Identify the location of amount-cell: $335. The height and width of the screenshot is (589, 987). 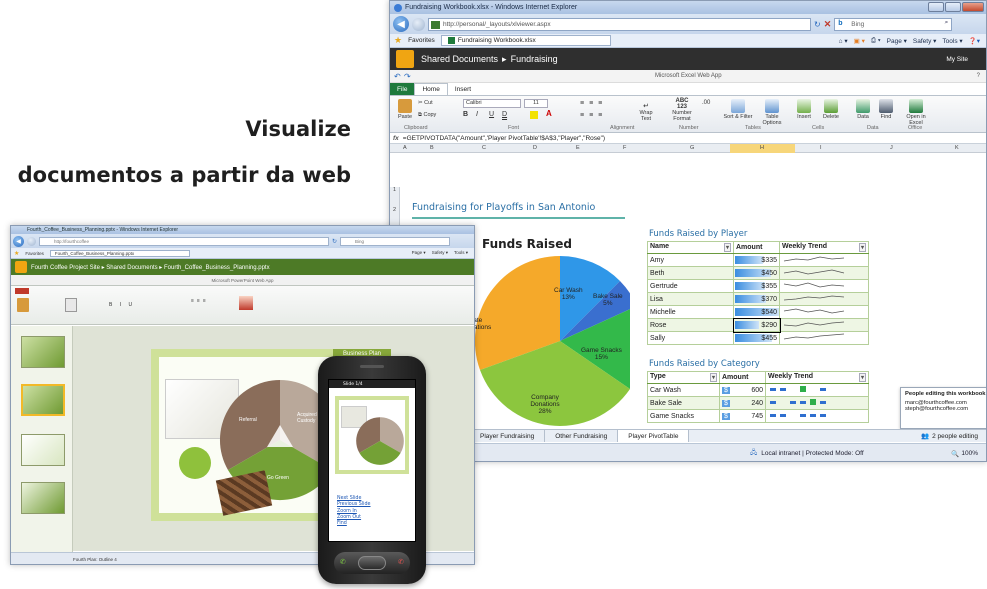
(756, 260).